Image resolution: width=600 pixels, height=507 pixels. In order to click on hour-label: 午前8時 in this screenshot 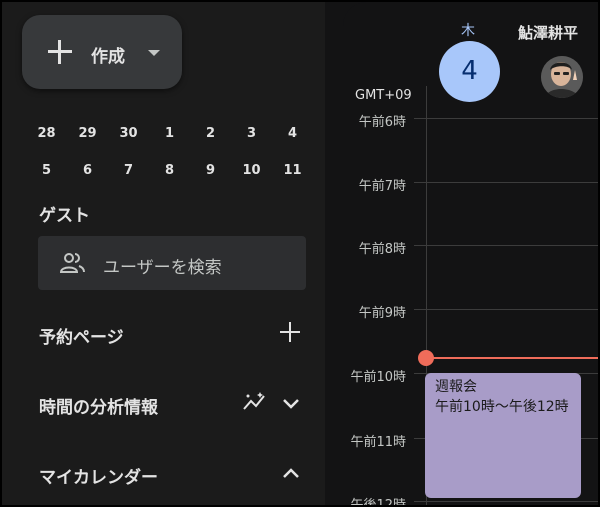, I will do `click(382, 249)`.